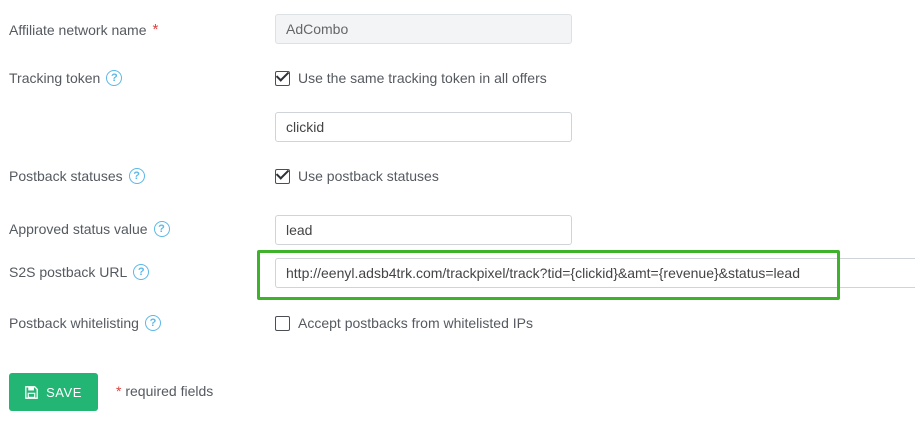 The width and height of the screenshot is (920, 440). I want to click on tracking-token-input: clickid, so click(423, 127).